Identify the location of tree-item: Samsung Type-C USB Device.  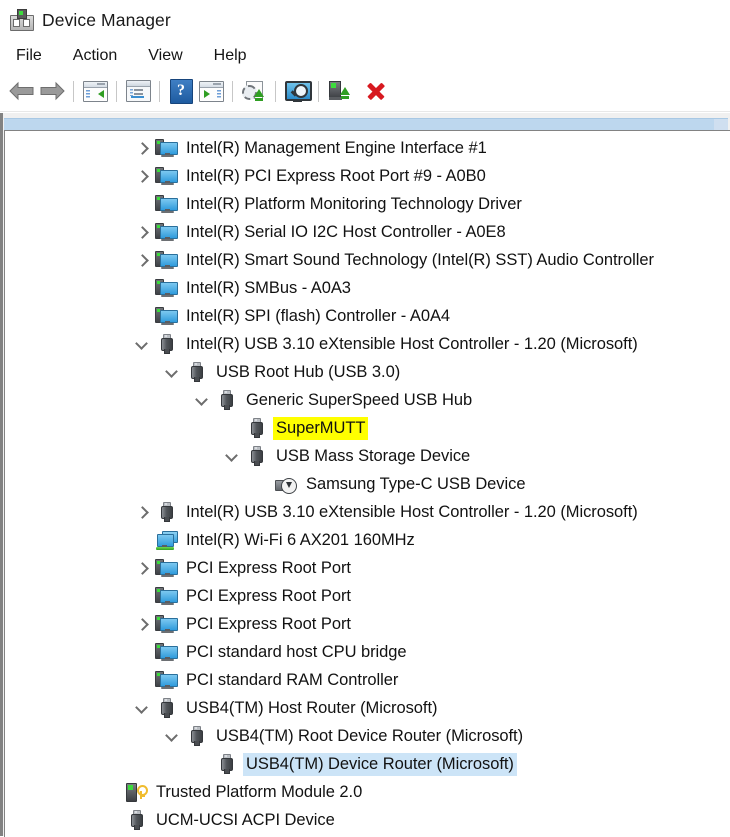
(367, 484).